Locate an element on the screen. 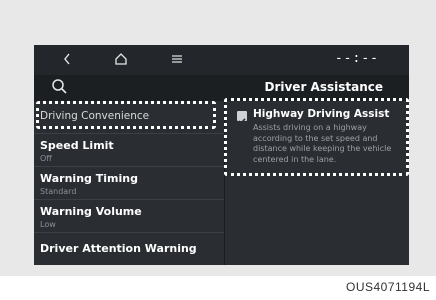 This screenshot has width=436, height=300. menu-item-driver-attention-warning: Driver Attention Warning is located at coordinates (129, 249).